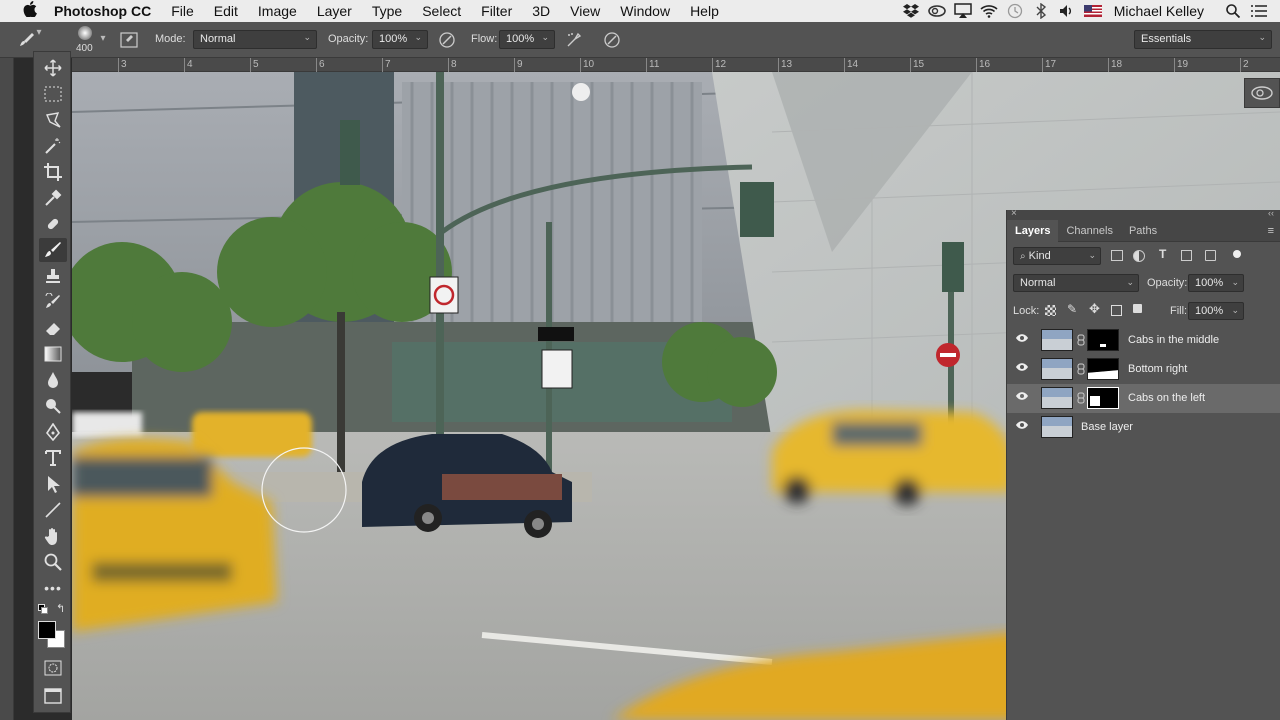  What do you see at coordinates (1166, 398) in the screenshot?
I see `layer-name: Cabs on the left` at bounding box center [1166, 398].